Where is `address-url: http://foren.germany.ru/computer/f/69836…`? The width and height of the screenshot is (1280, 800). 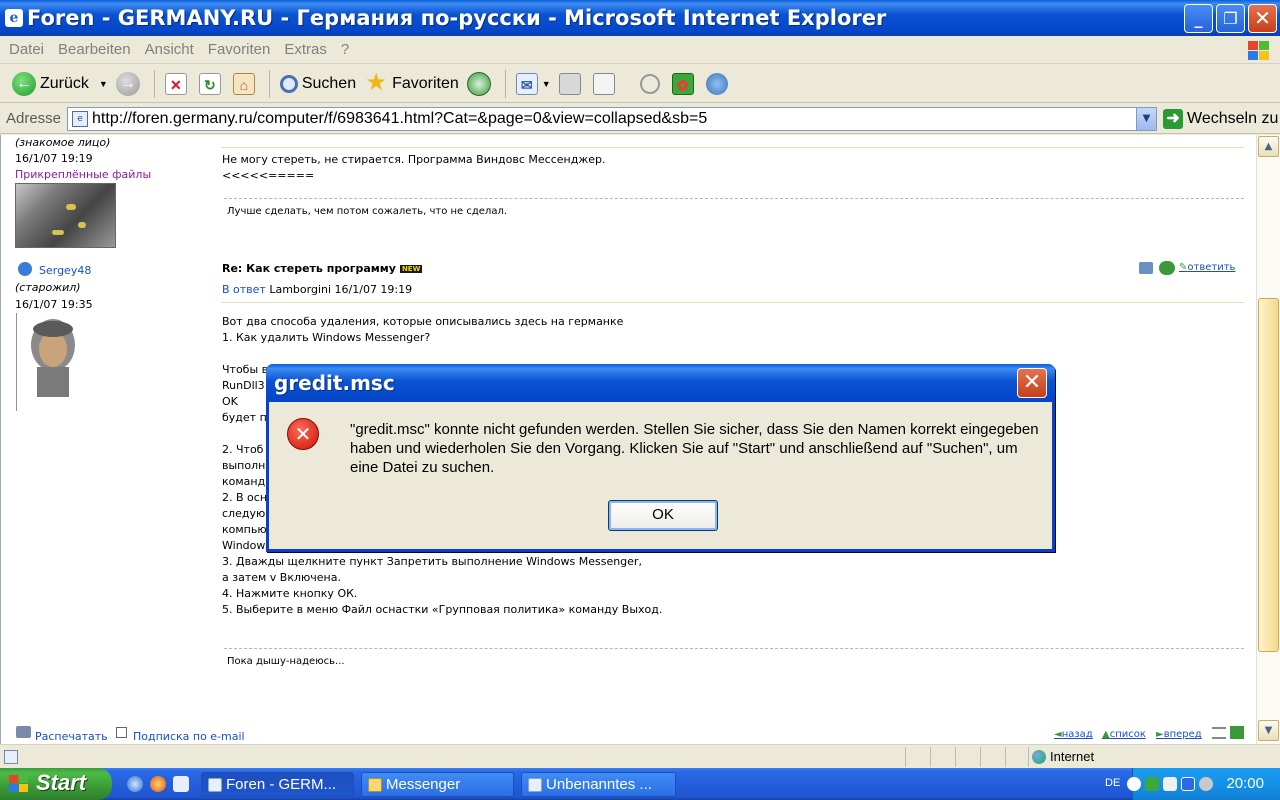
address-url: http://foren.germany.ru/computer/f/69836… is located at coordinates (399, 119).